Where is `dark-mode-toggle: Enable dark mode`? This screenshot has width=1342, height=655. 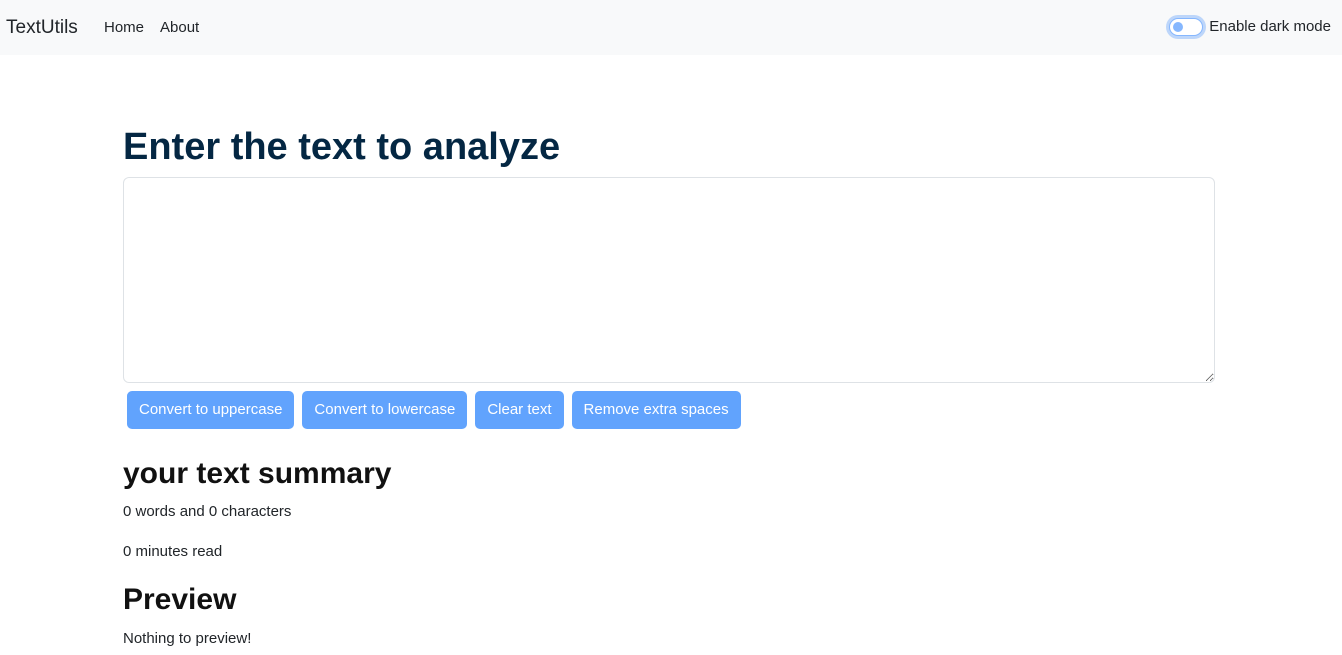
dark-mode-toggle: Enable dark mode is located at coordinates (1250, 27).